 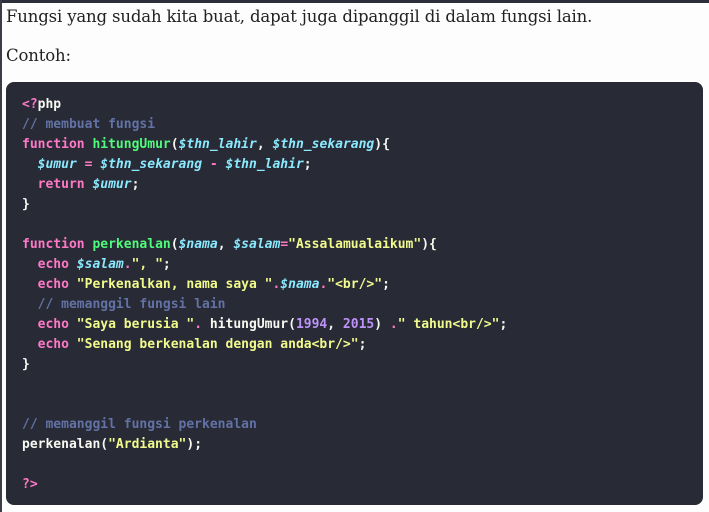 What do you see at coordinates (362, 445) in the screenshot?
I see `code-line: perkenalan("Ardianta");` at bounding box center [362, 445].